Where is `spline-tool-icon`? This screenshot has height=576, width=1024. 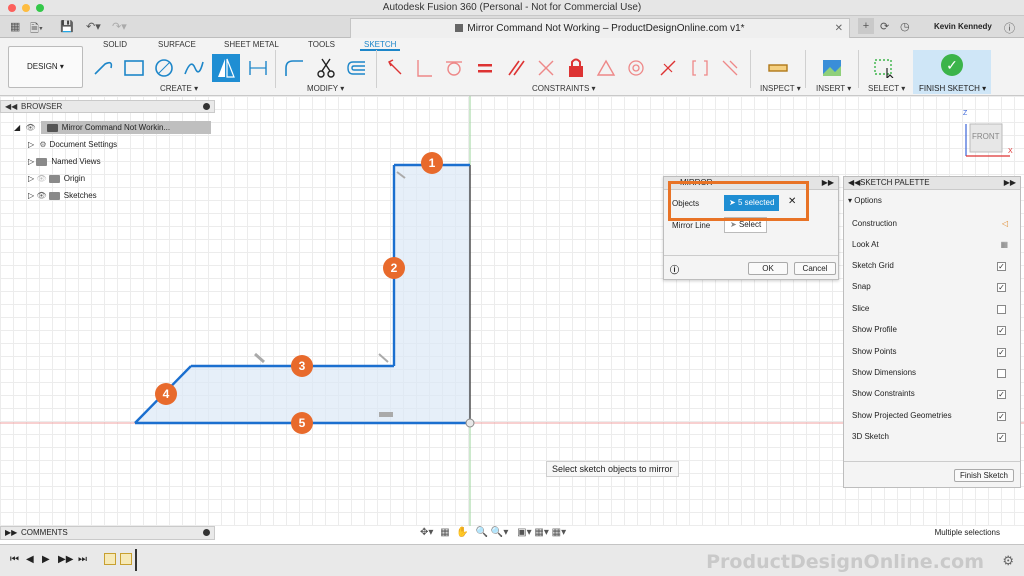 spline-tool-icon is located at coordinates (194, 68).